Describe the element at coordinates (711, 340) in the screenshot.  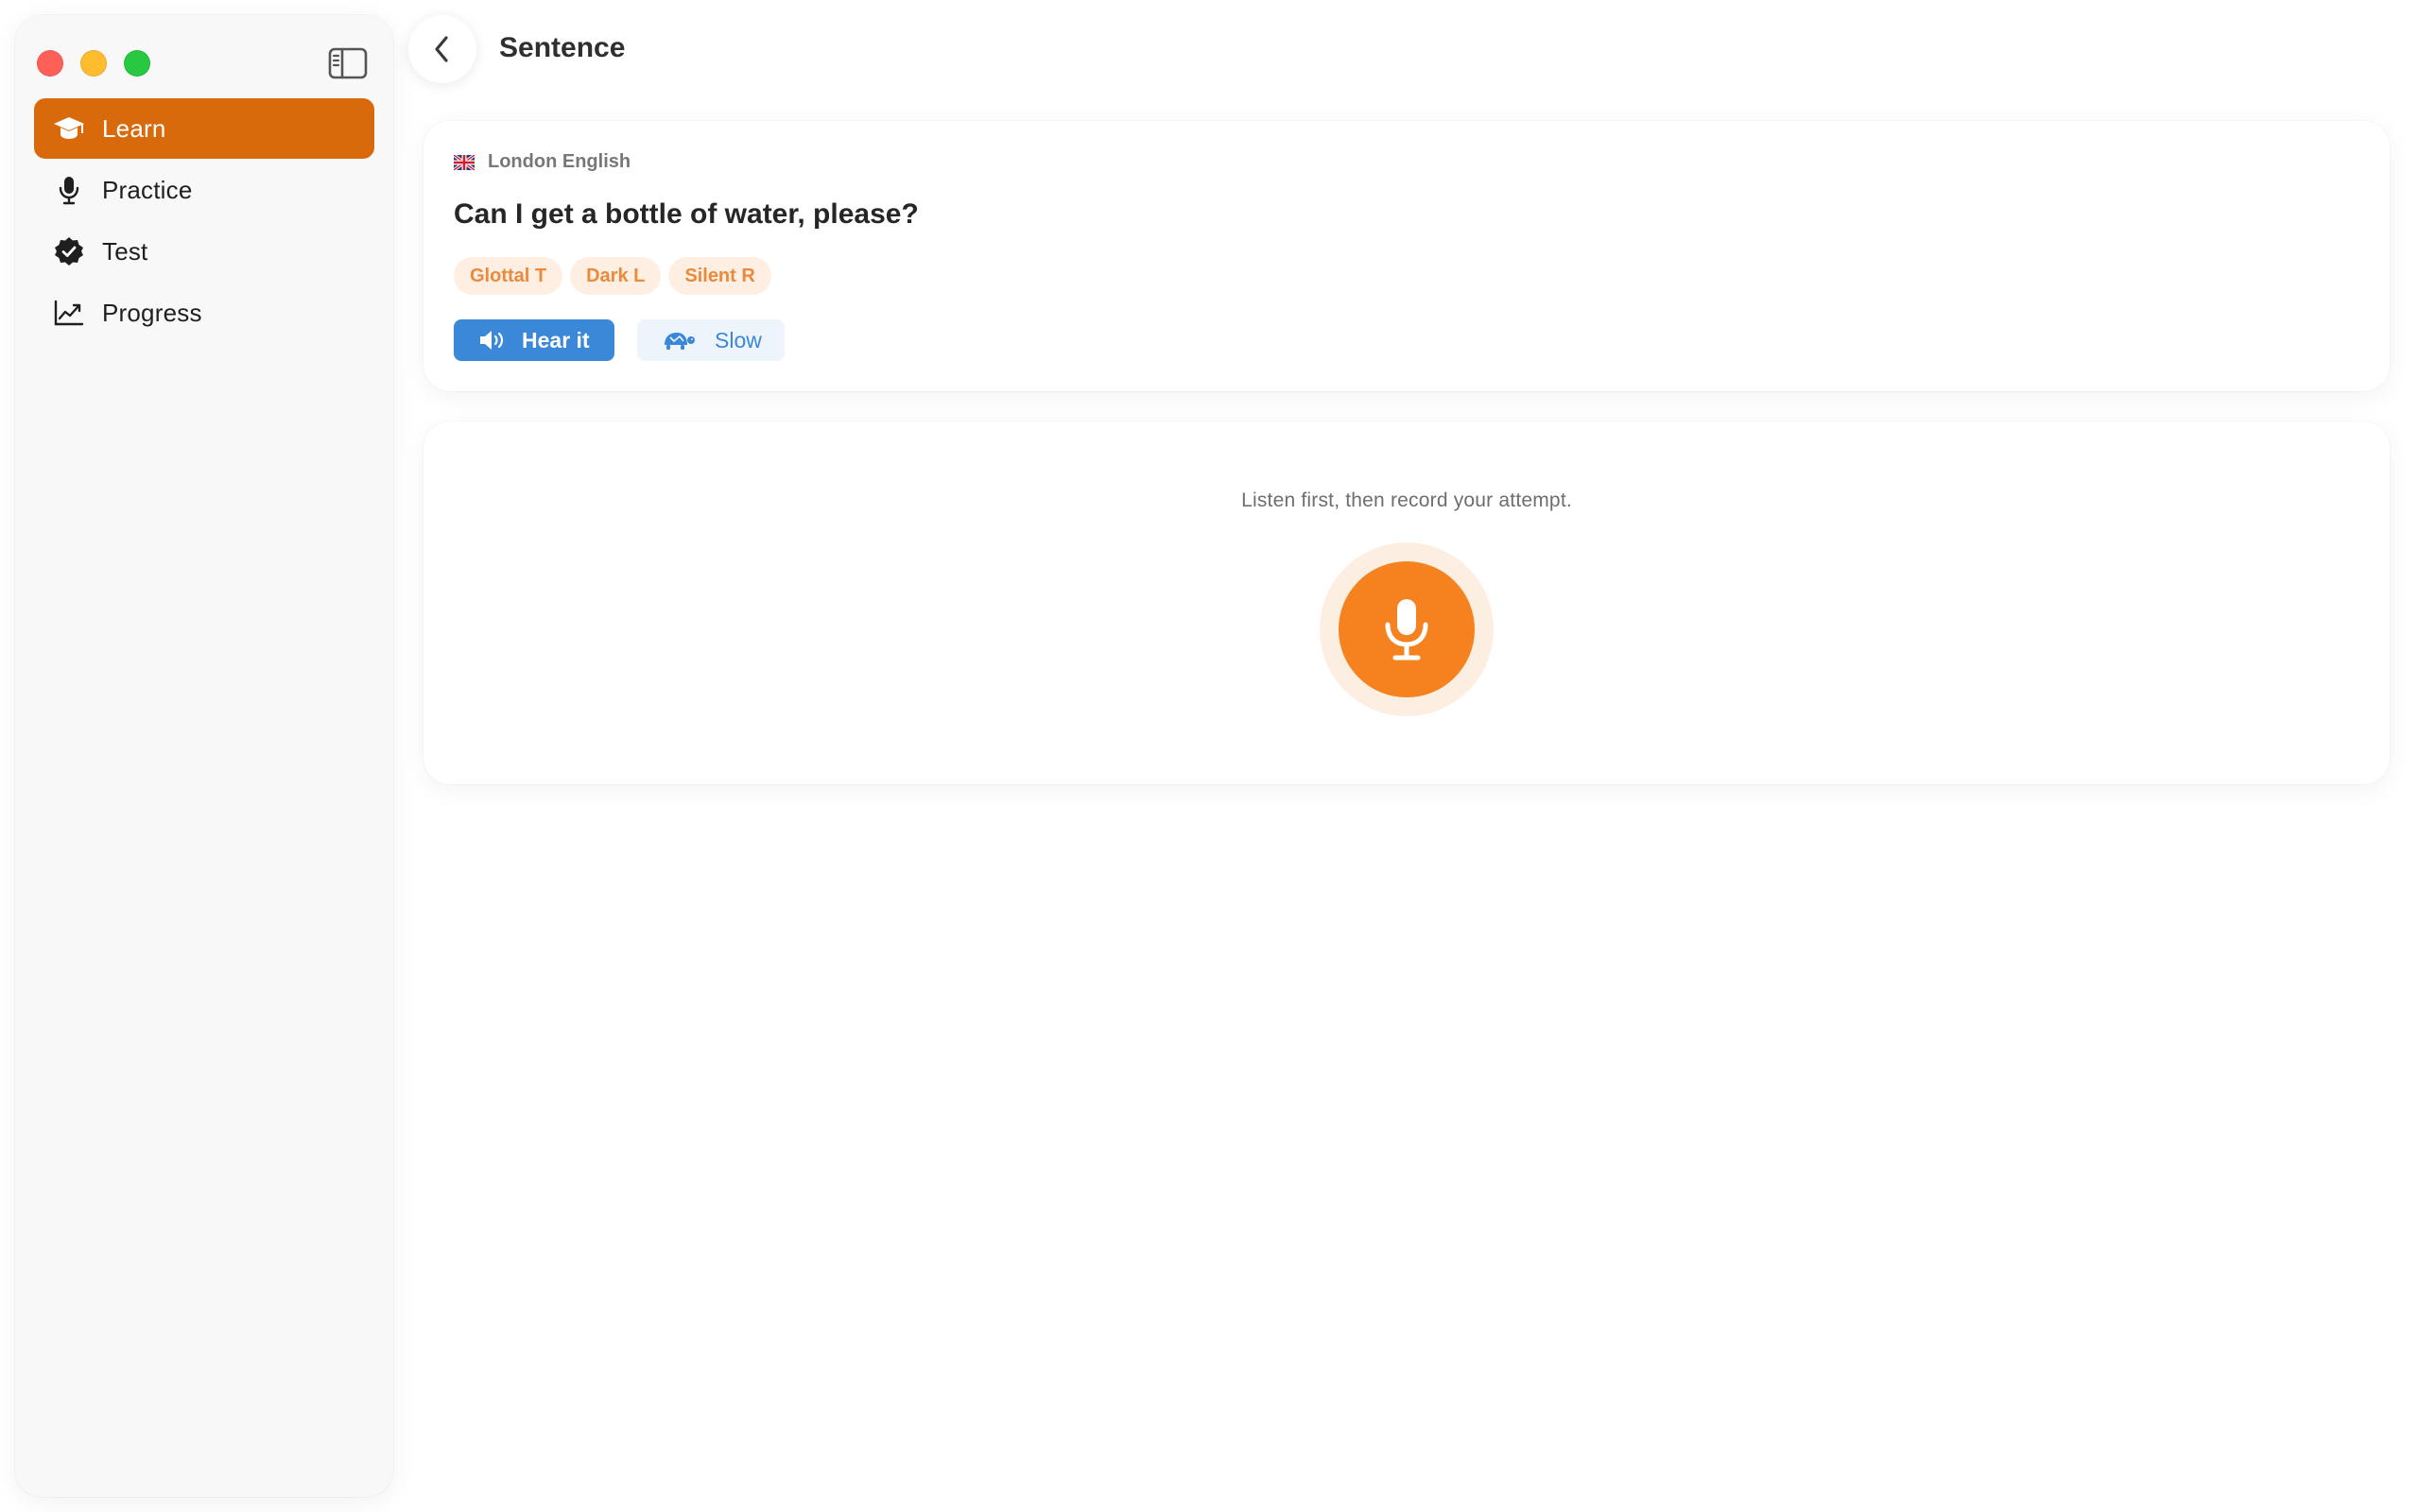
I see `slow-button: Slow` at that location.